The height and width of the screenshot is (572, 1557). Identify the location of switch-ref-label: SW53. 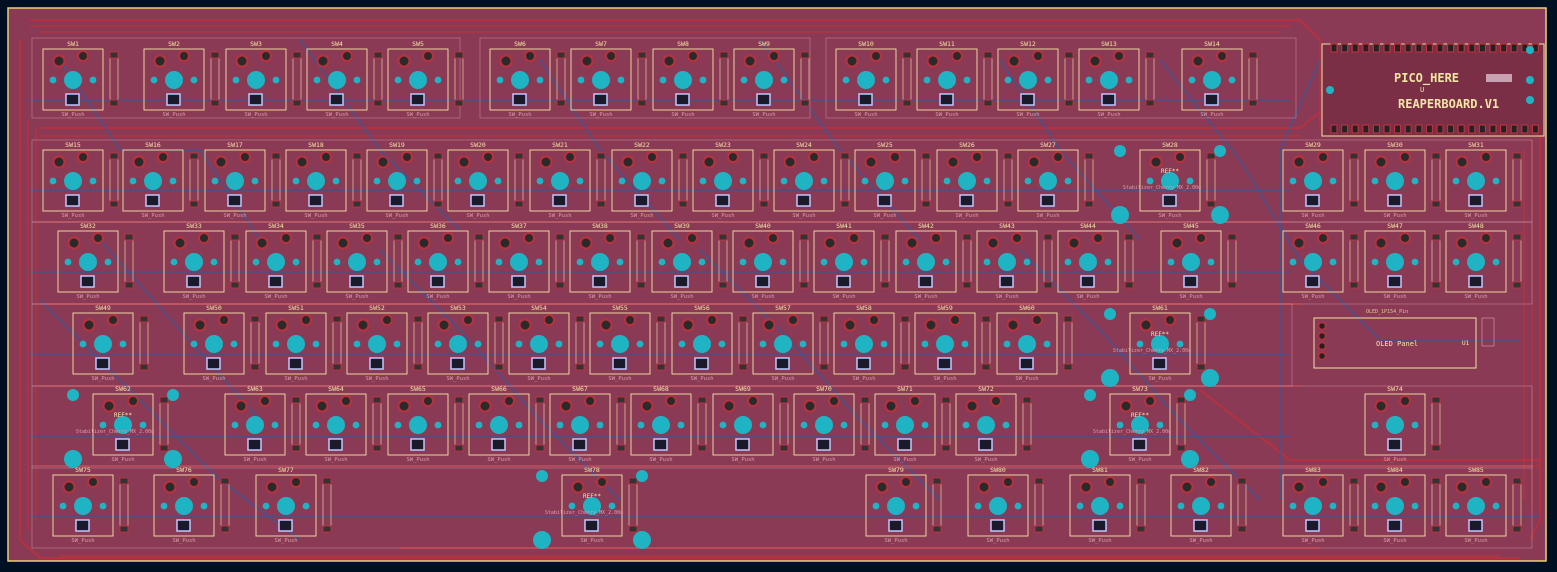
(458, 308).